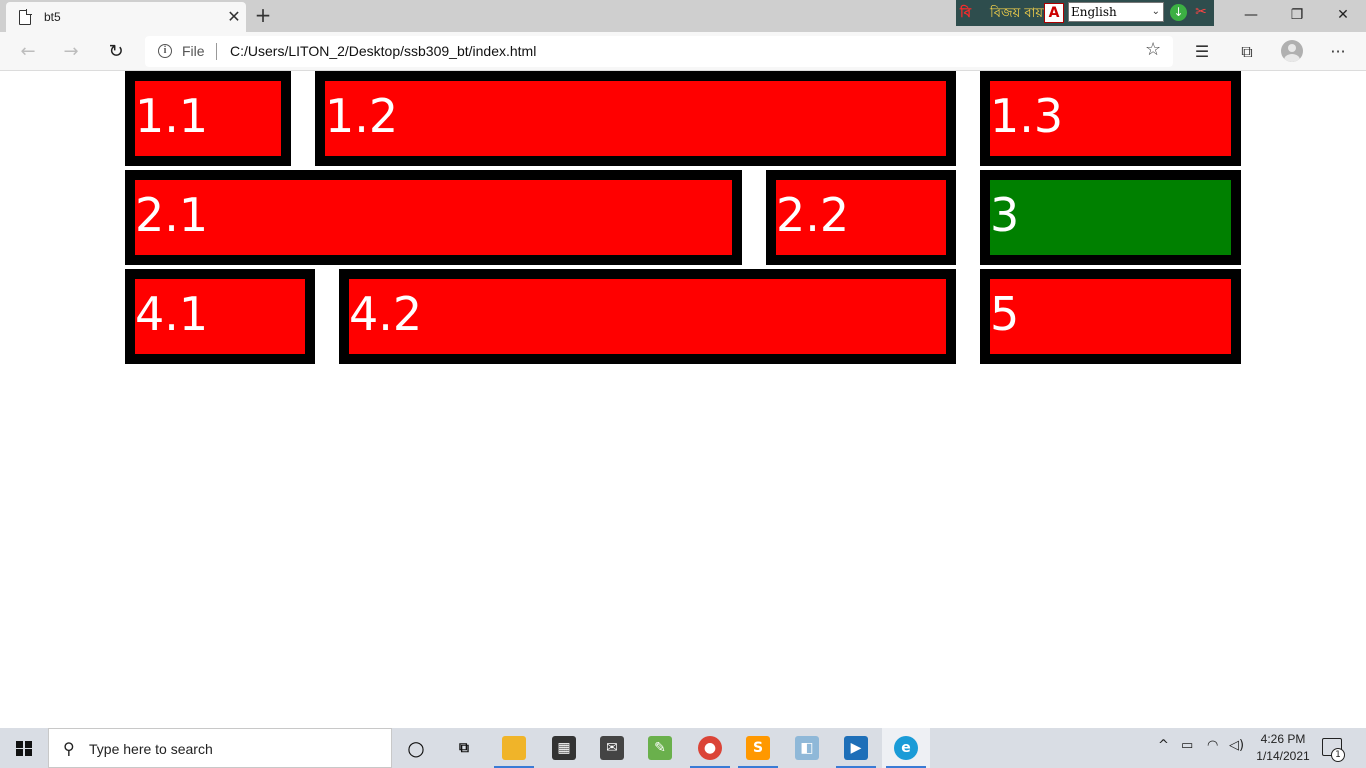  Describe the element at coordinates (151, 749) in the screenshot. I see `search-placeholder: Type here to search` at that location.